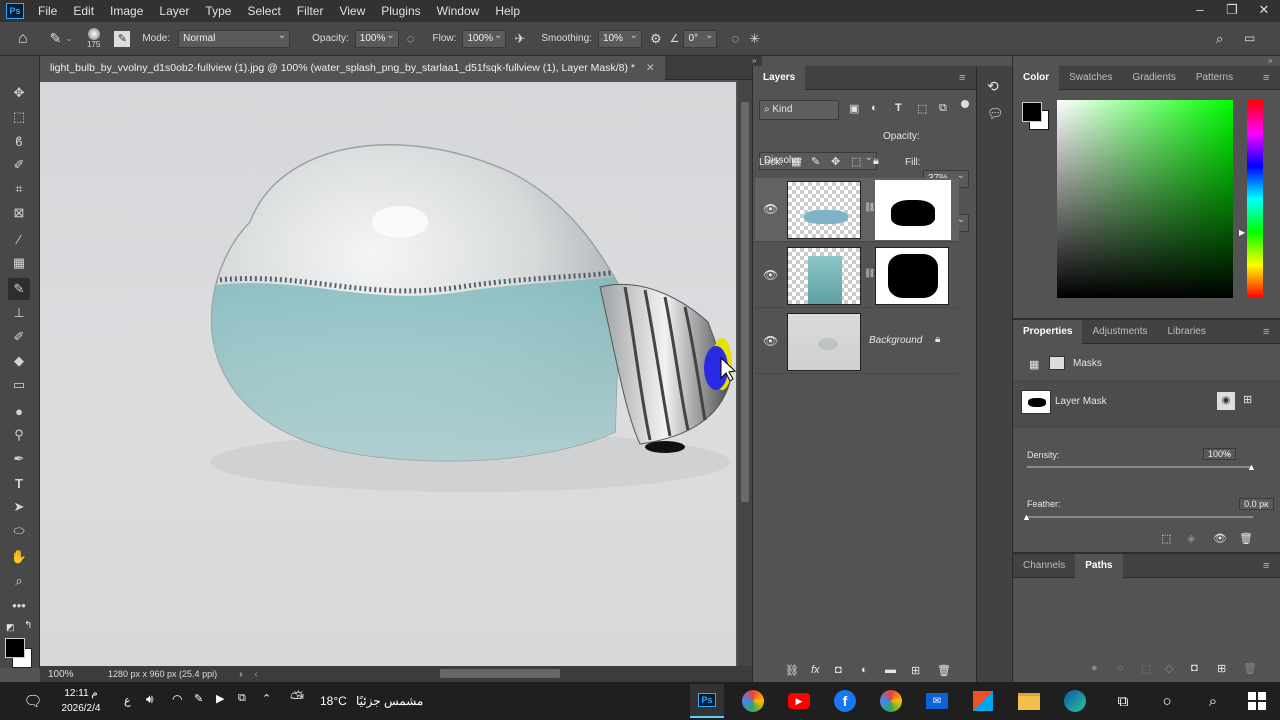 This screenshot has height=720, width=1280. Describe the element at coordinates (458, 11) in the screenshot. I see `menu-window: Window` at that location.